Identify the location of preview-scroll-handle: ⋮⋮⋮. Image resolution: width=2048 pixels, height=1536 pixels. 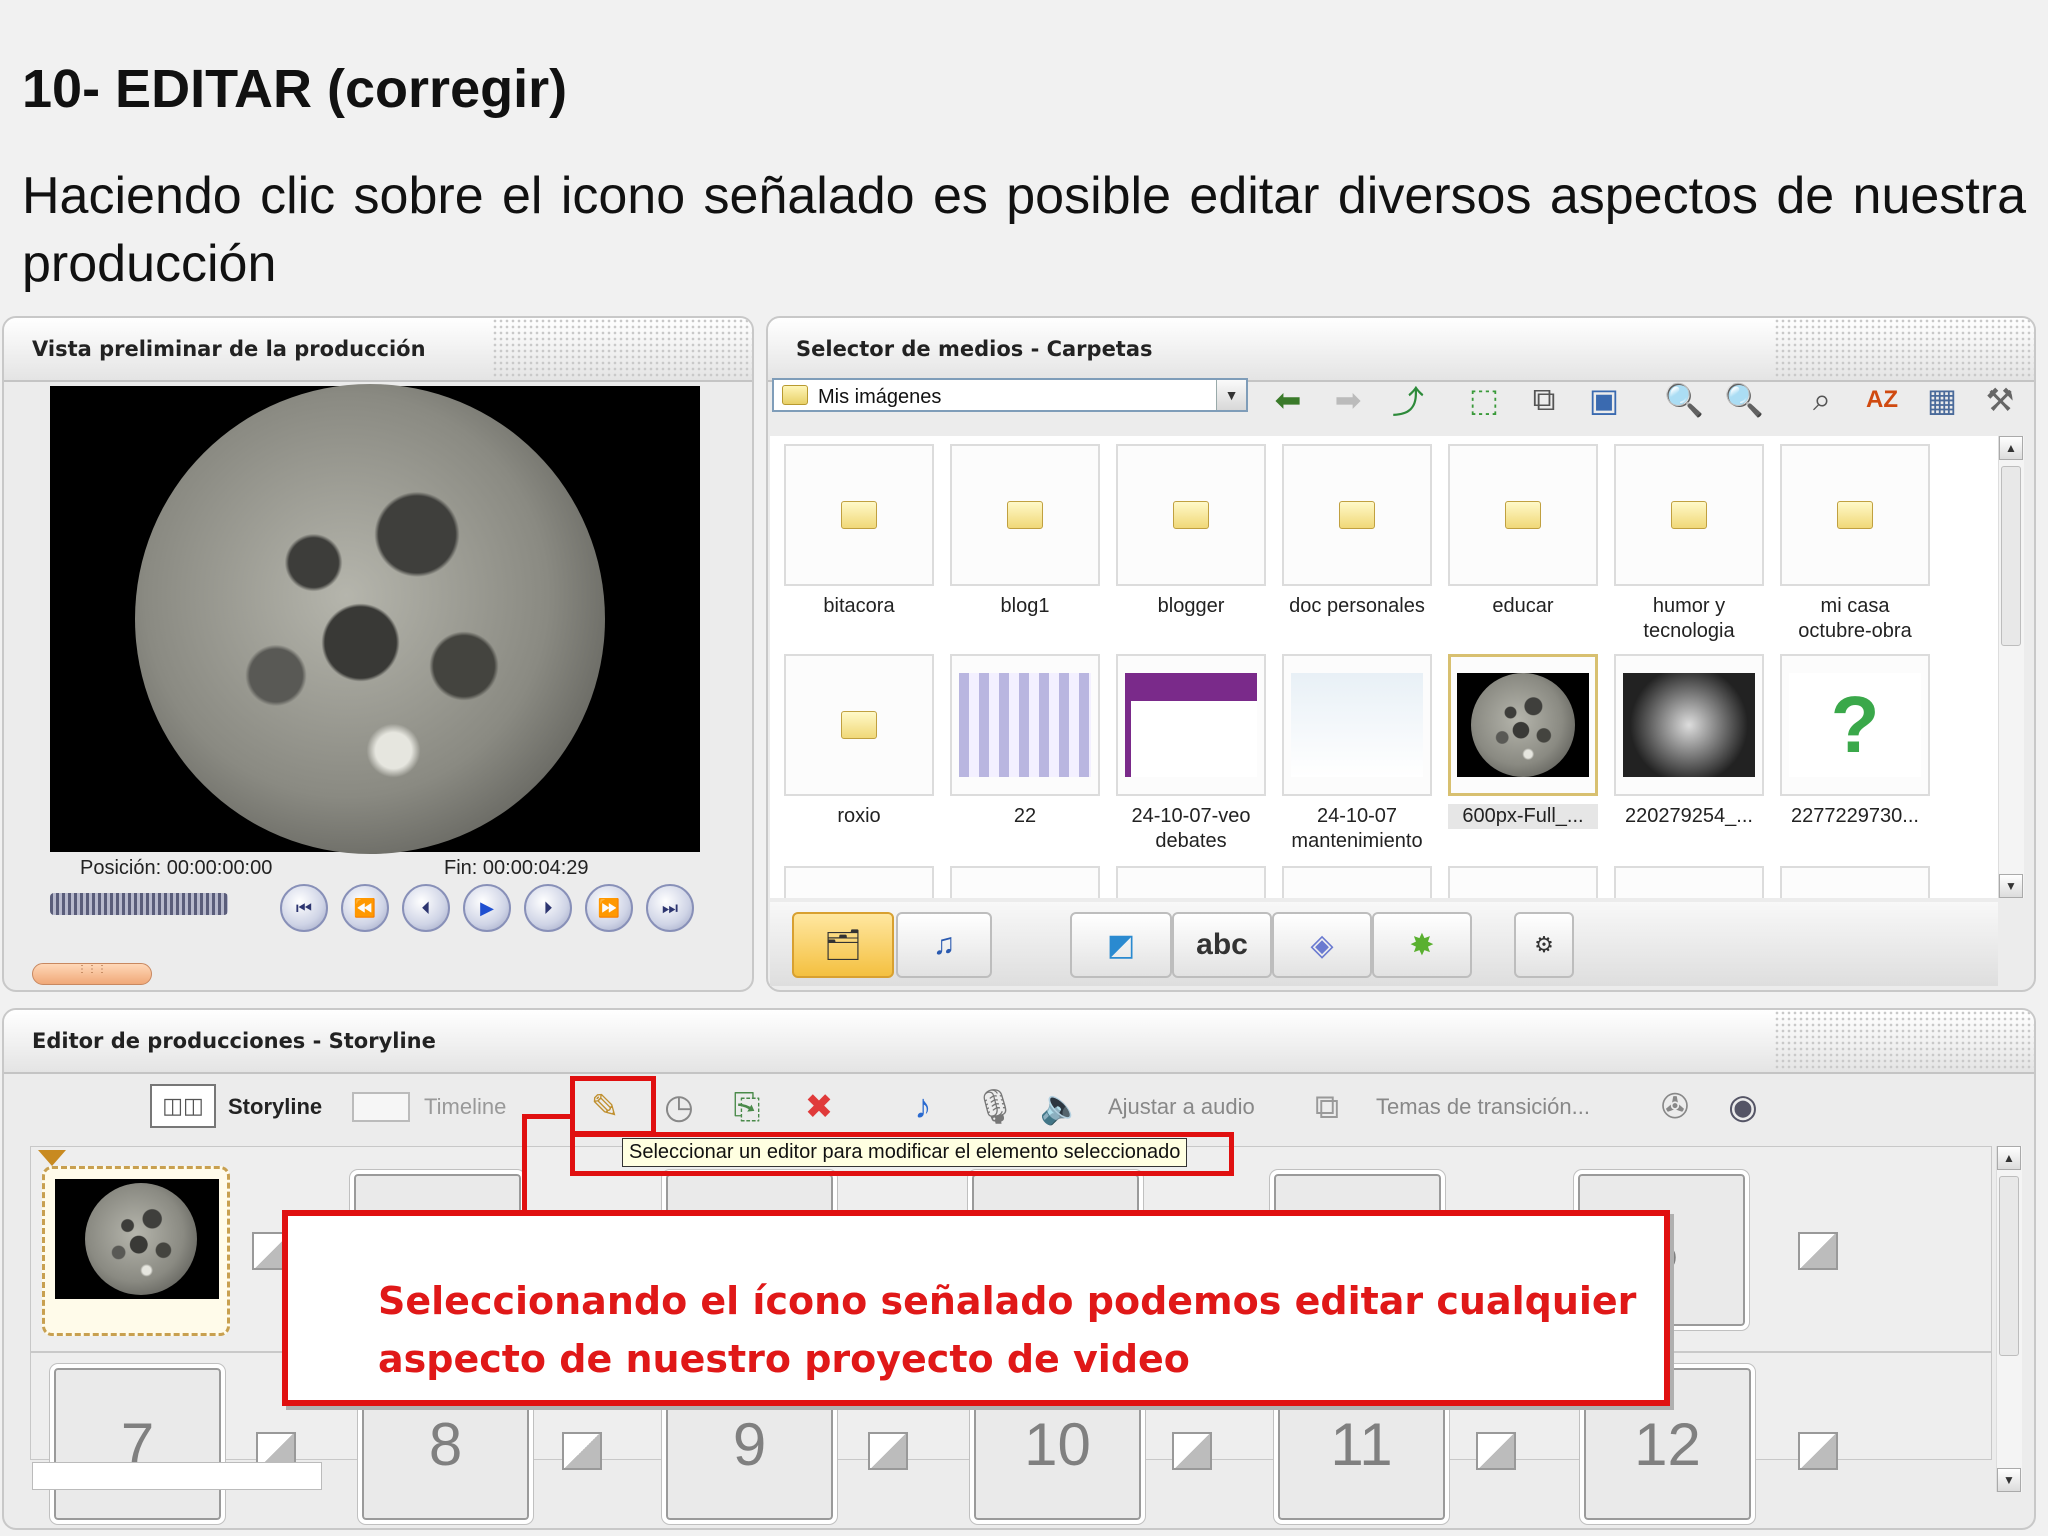
(92, 974).